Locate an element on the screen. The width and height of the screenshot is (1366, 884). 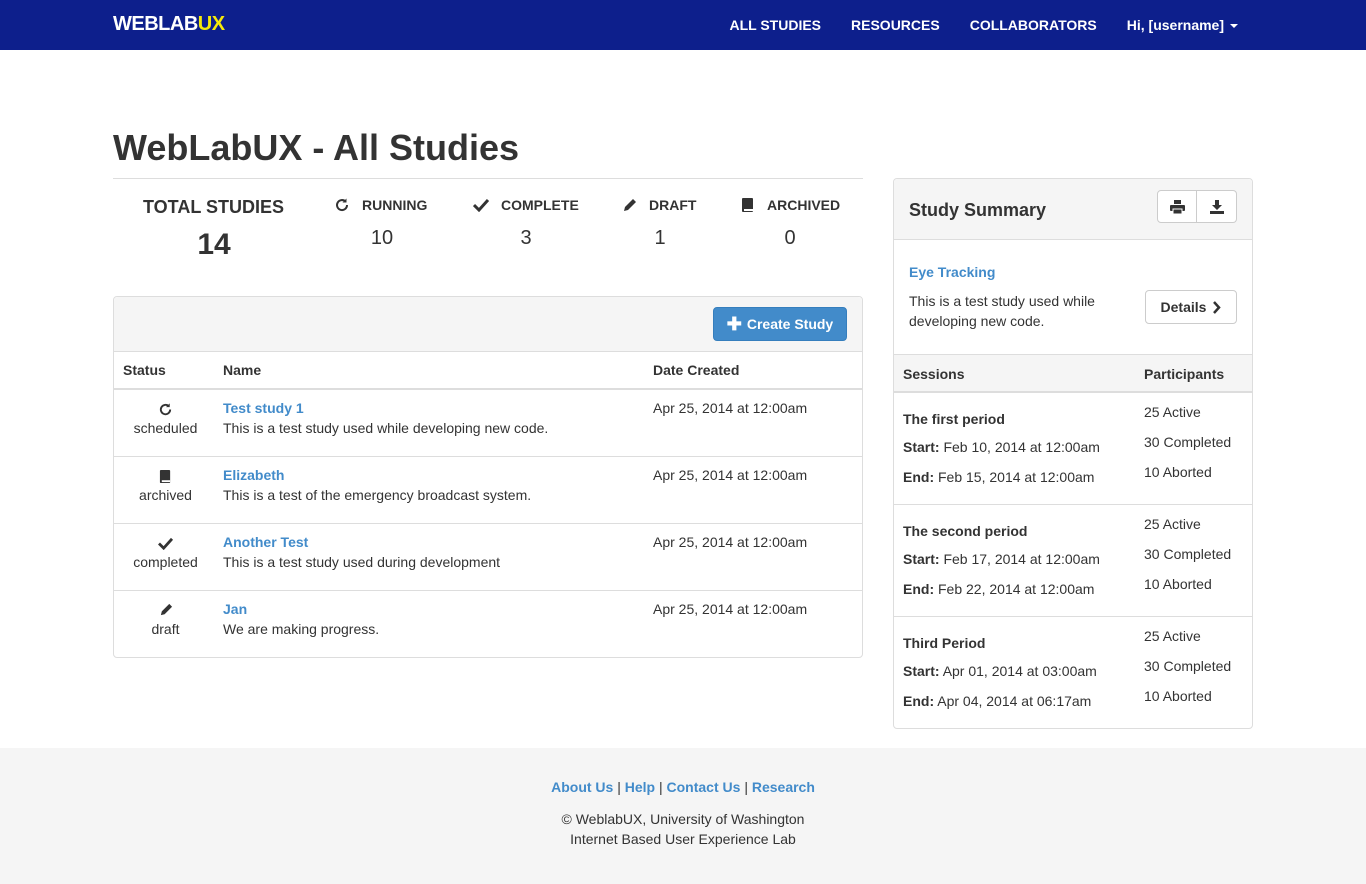
study-description: We are making progress. is located at coordinates (301, 629).